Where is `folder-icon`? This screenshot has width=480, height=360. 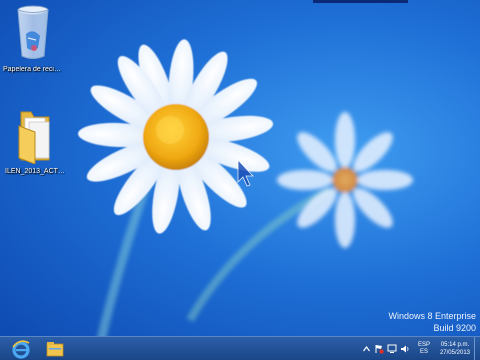
folder-icon is located at coordinates (34, 137).